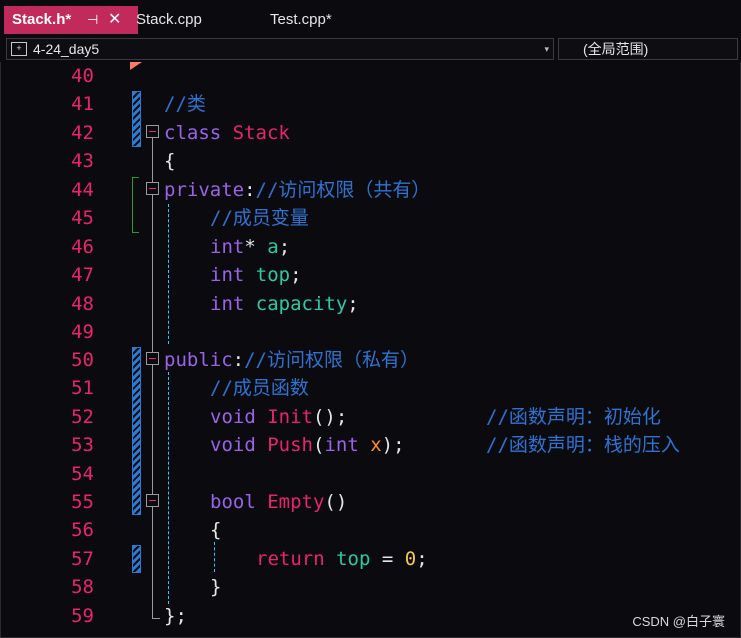 The image size is (741, 638). I want to click on tab-test-cpp: Test.cpp*, so click(297, 20).